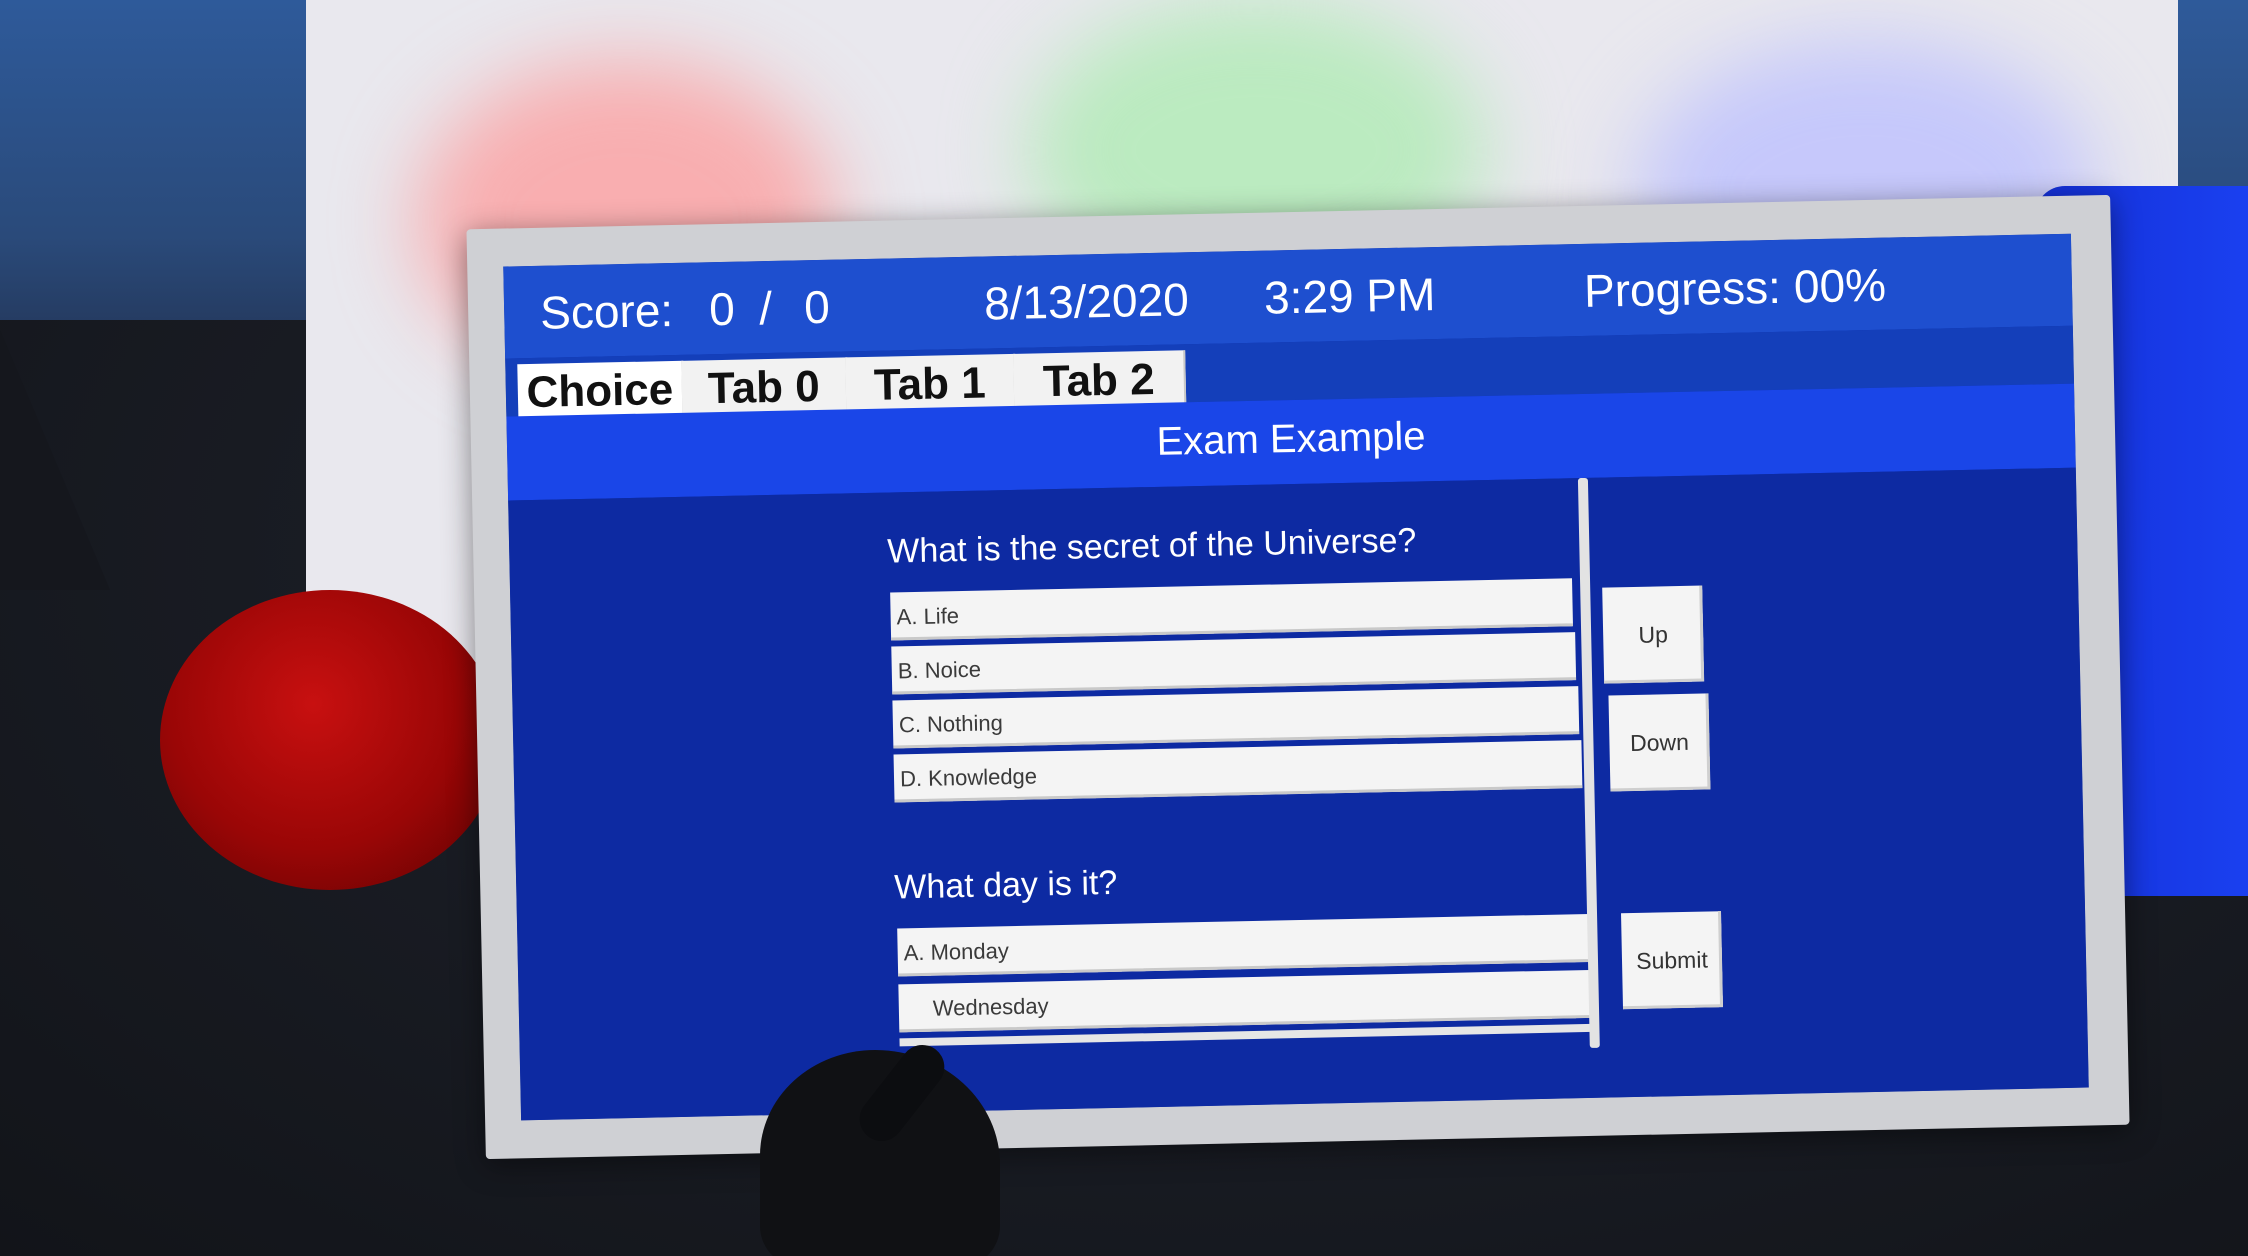 The image size is (2248, 1256). Describe the element at coordinates (1100, 380) in the screenshot. I see `tab-2: Tab 2` at that location.